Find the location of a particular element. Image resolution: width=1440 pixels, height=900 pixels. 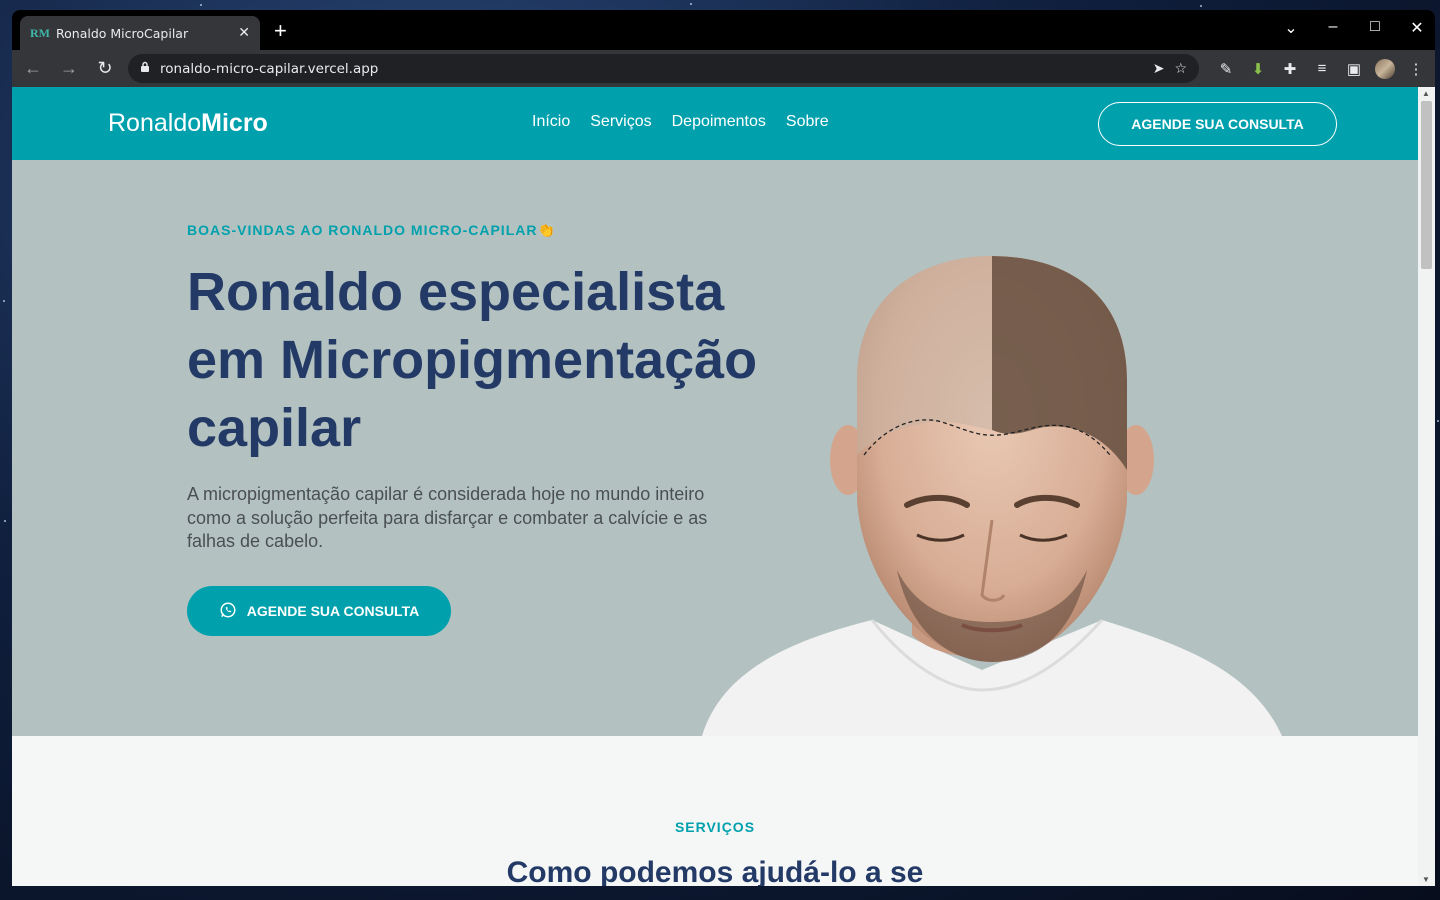

whatsapp-icon is located at coordinates (228, 611).